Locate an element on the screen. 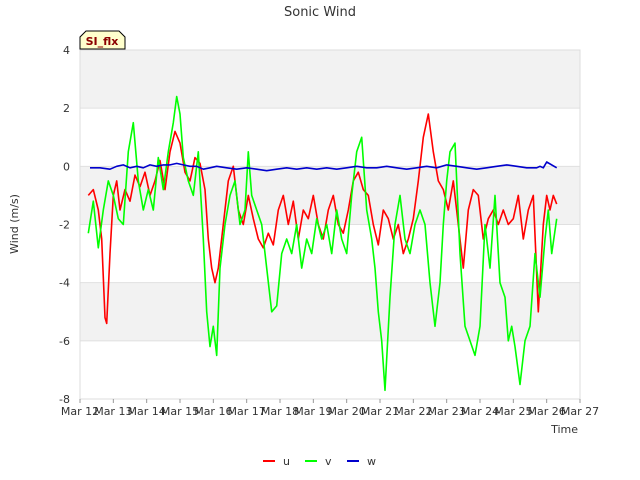 The width and height of the screenshot is (640, 480). y-tick-label: 0 is located at coordinates (66, 166).